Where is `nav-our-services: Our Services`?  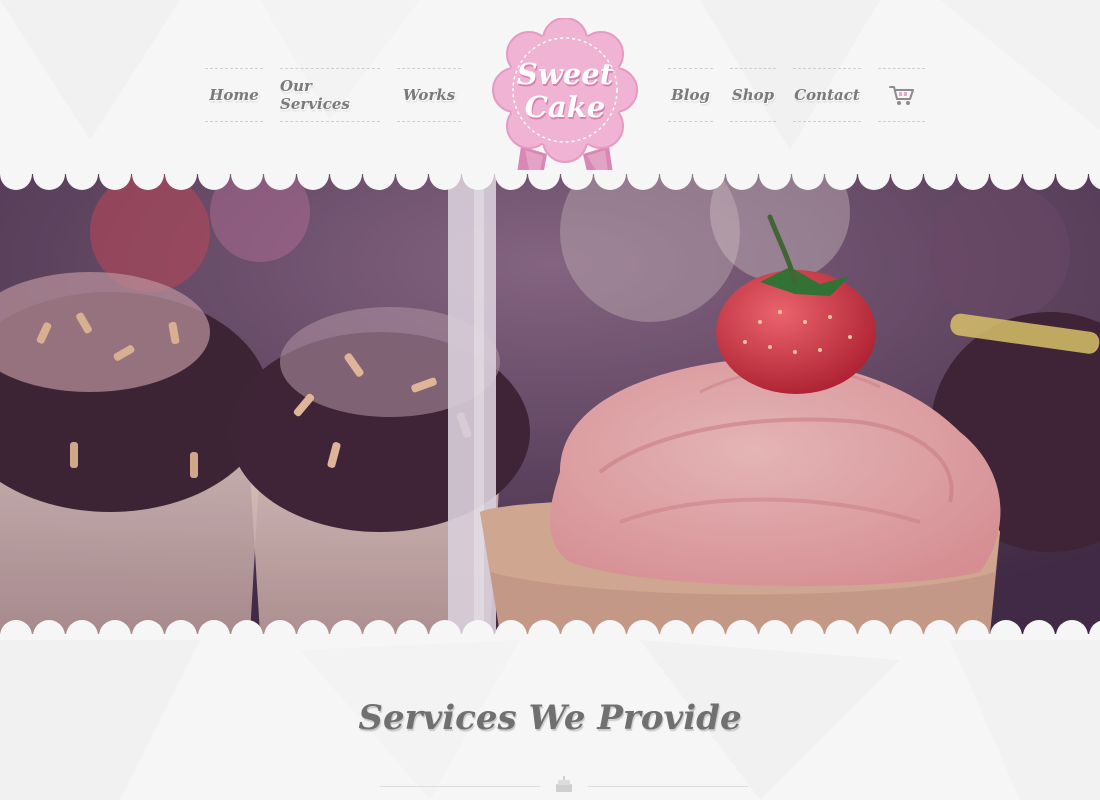 nav-our-services: Our Services is located at coordinates (330, 95).